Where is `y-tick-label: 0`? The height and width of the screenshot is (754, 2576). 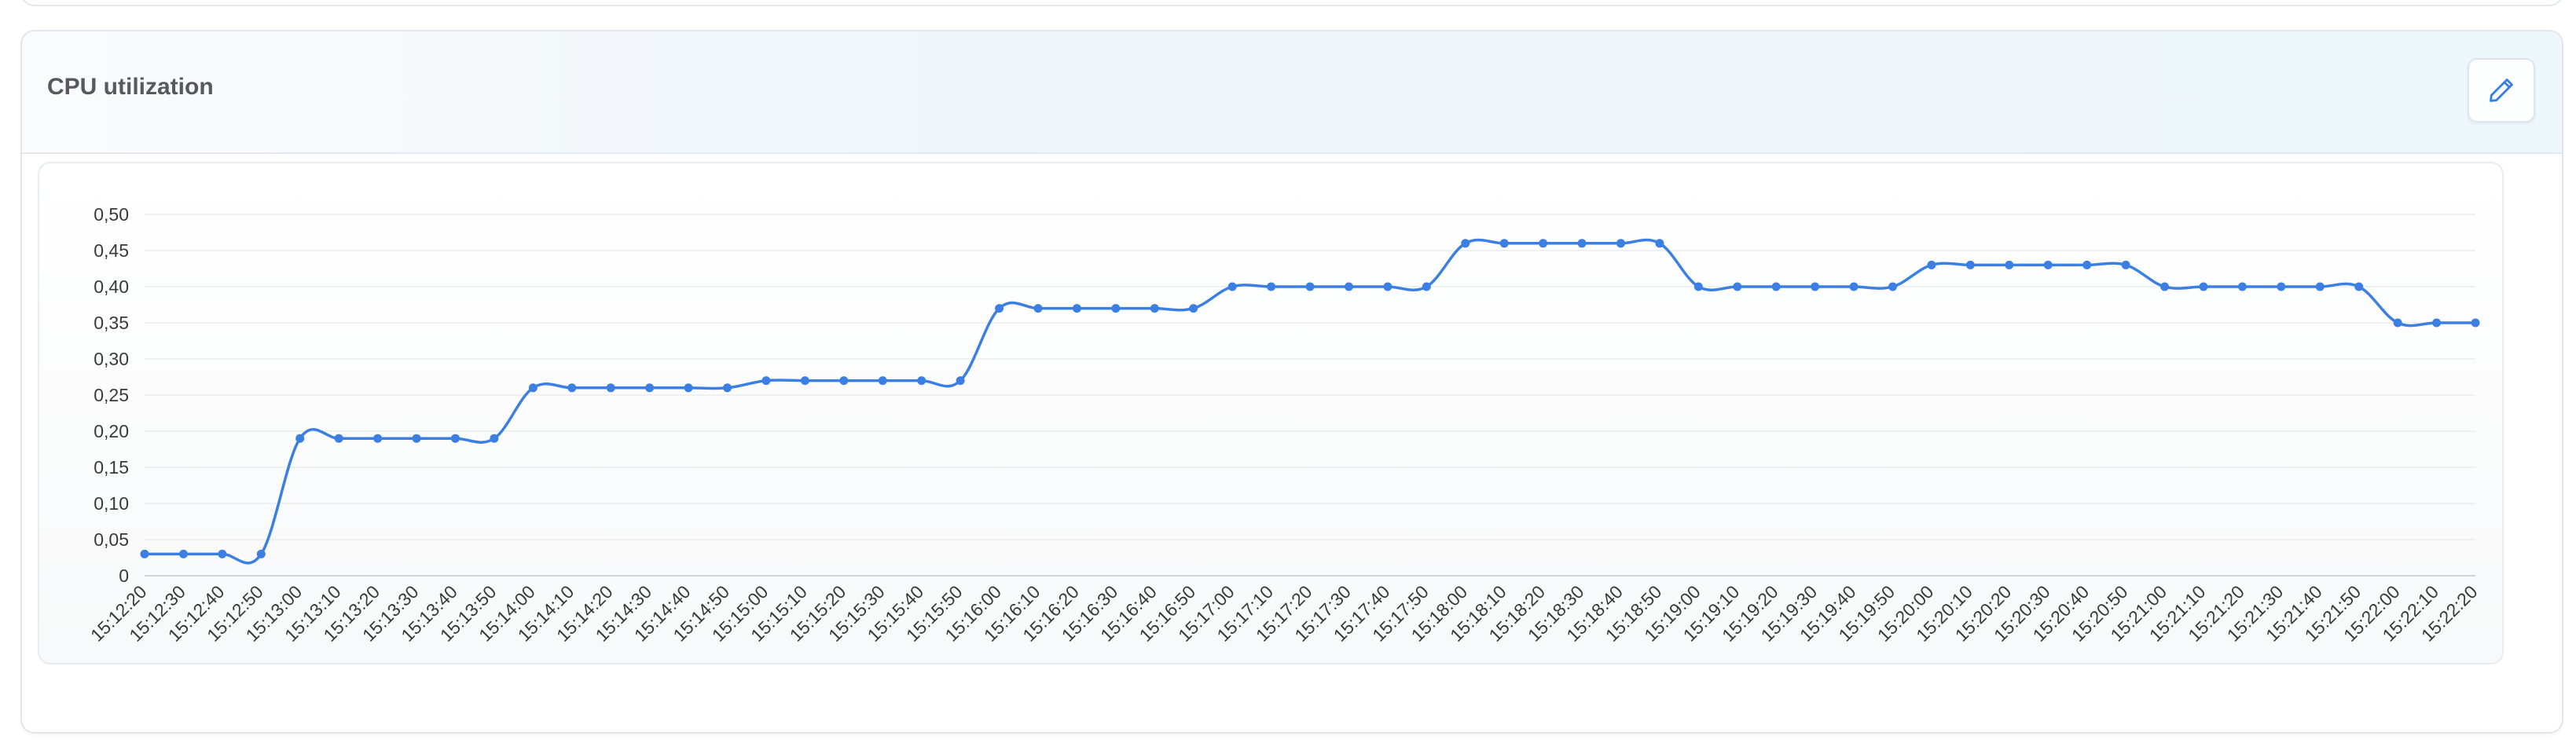 y-tick-label: 0 is located at coordinates (124, 576).